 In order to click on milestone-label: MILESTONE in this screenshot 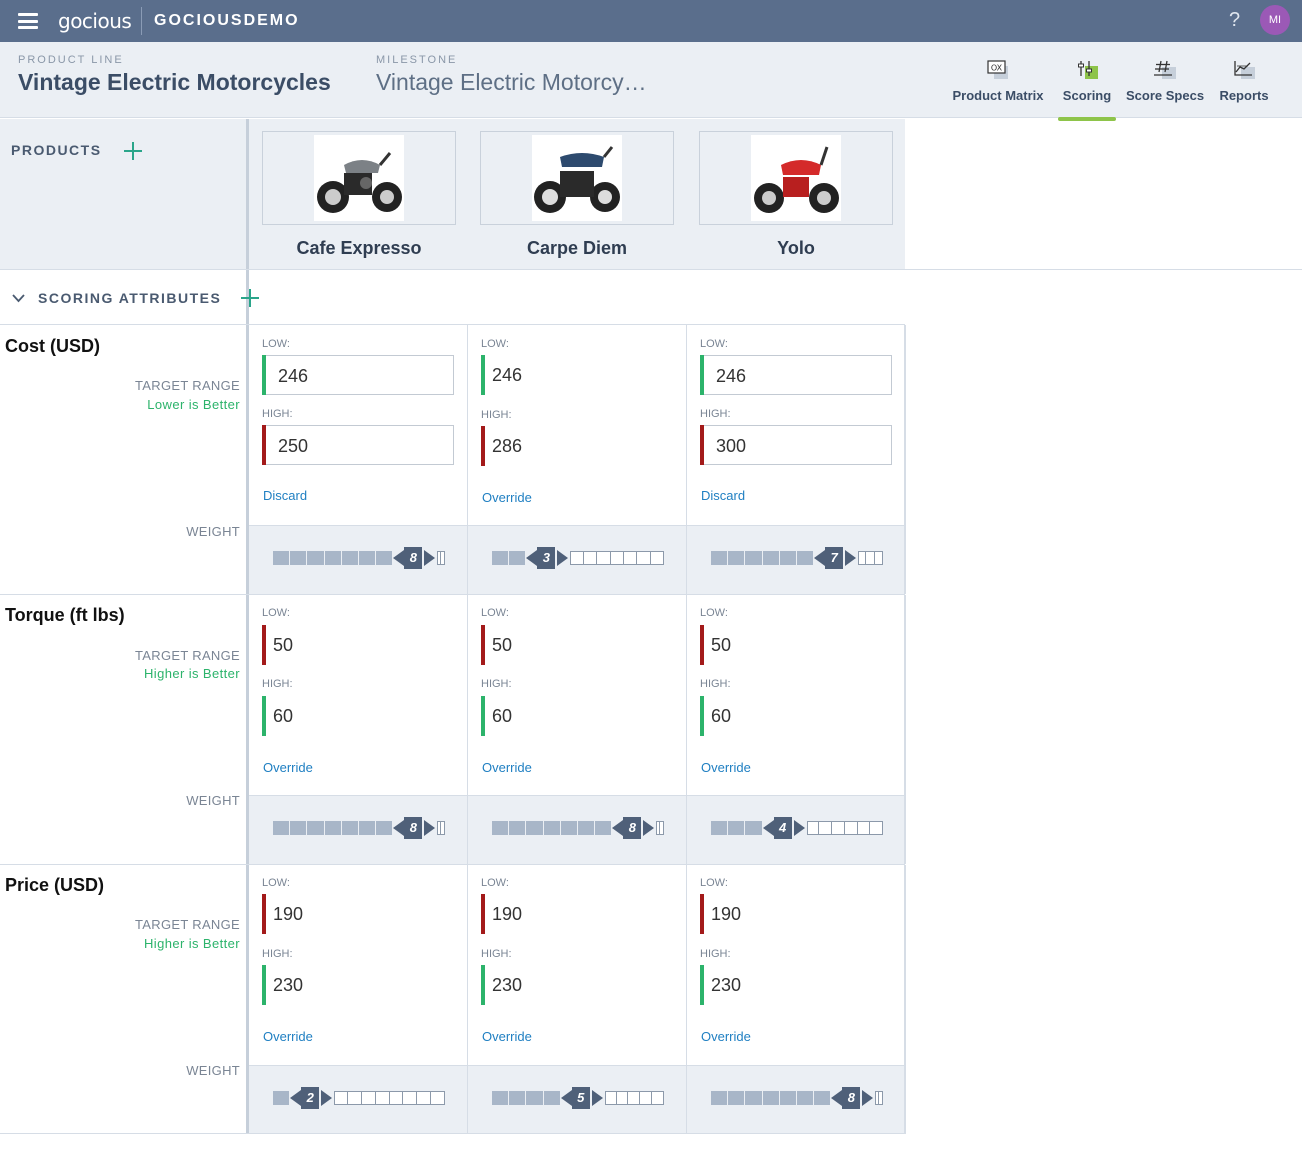, I will do `click(417, 60)`.